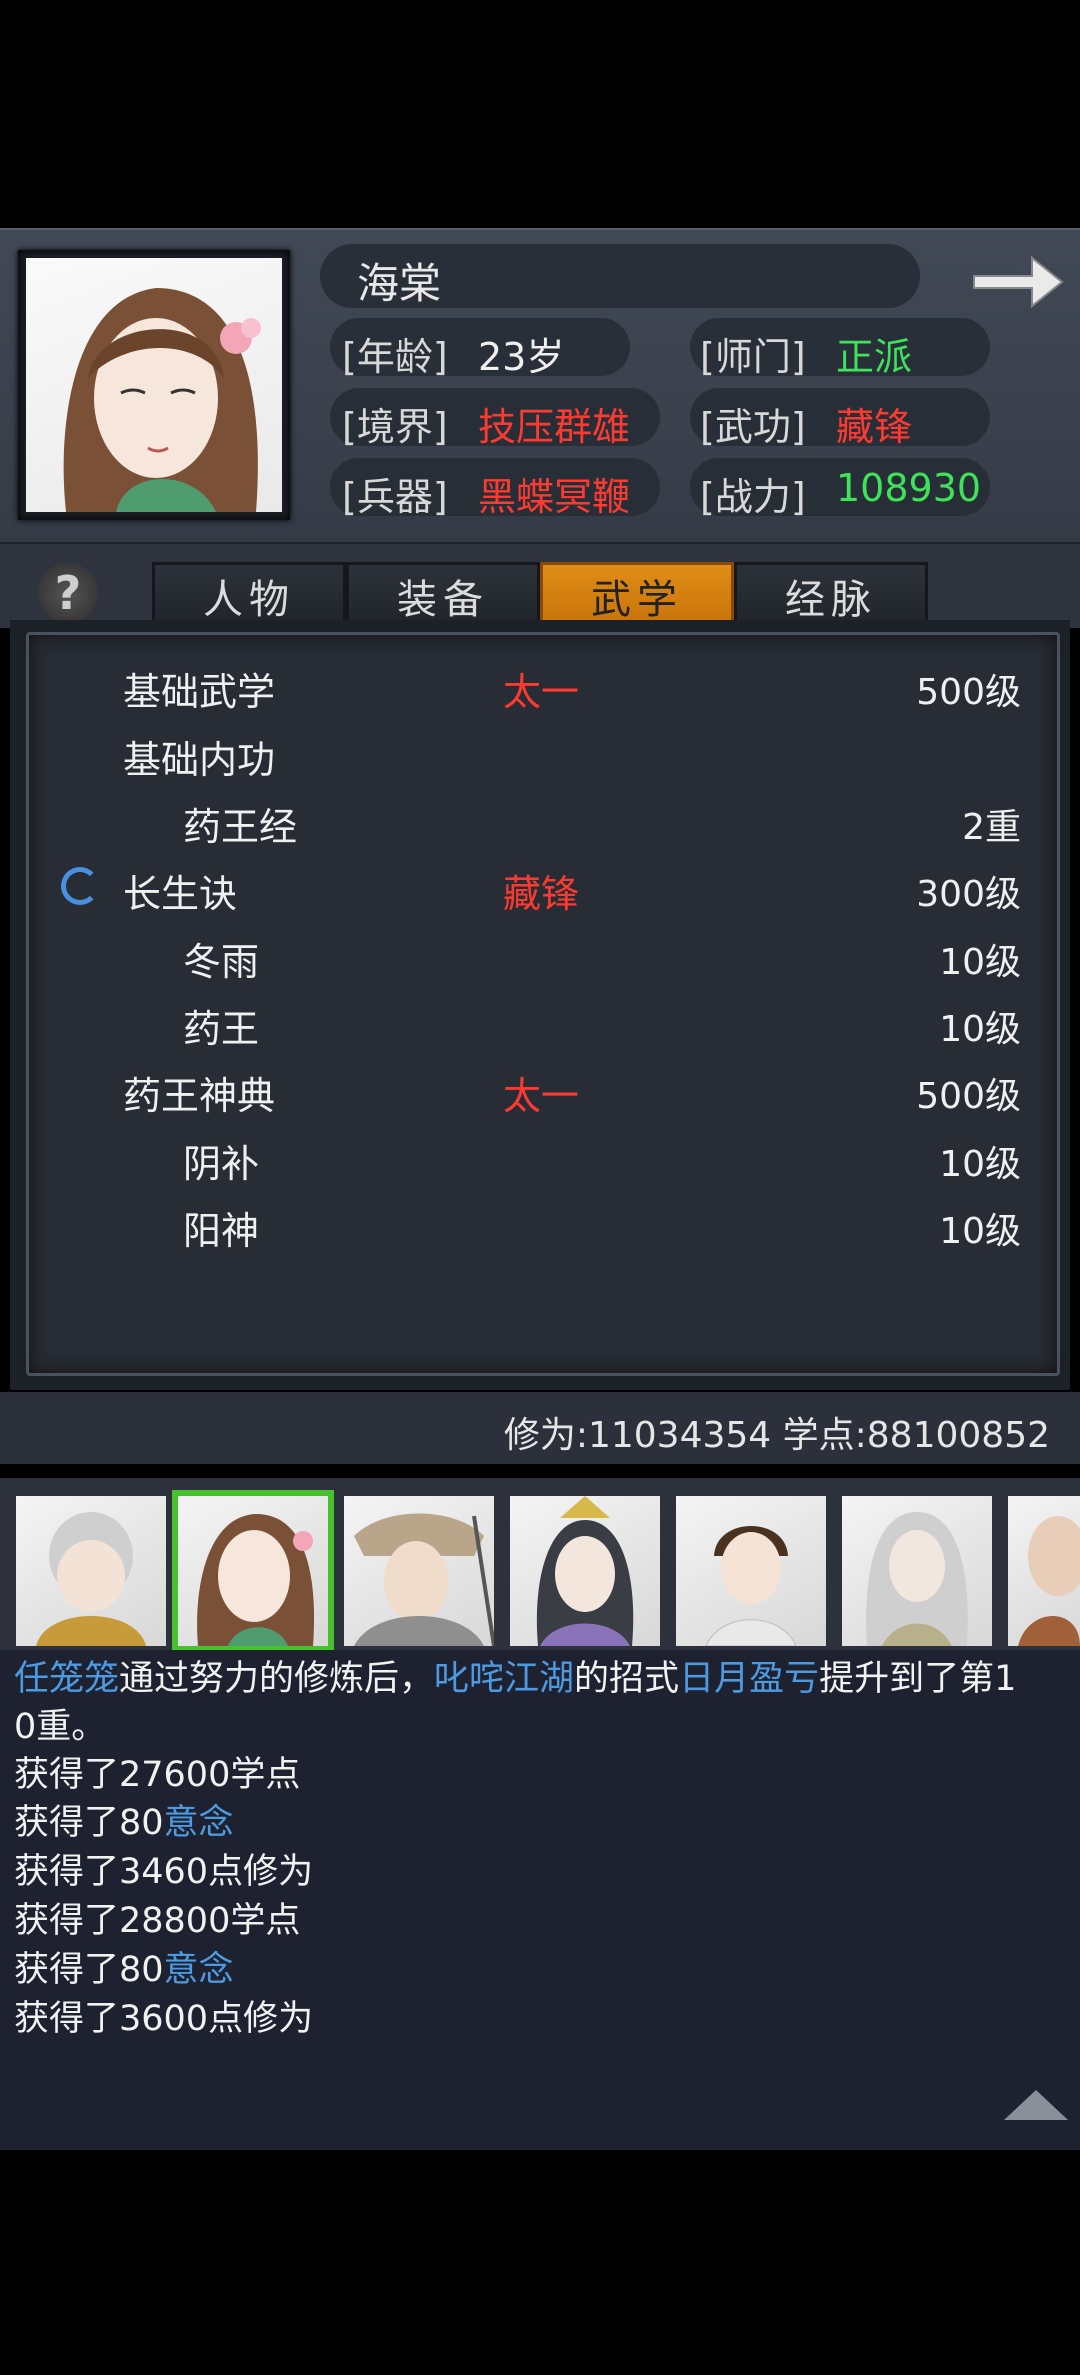  I want to click on warrior-portrait, so click(424, 1579).